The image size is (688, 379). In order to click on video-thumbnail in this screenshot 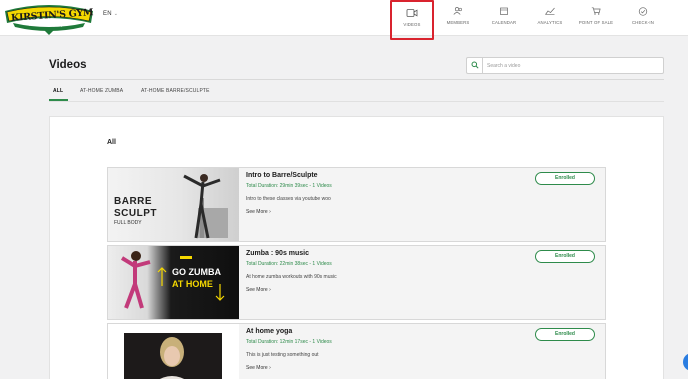, I will do `click(173, 351)`.